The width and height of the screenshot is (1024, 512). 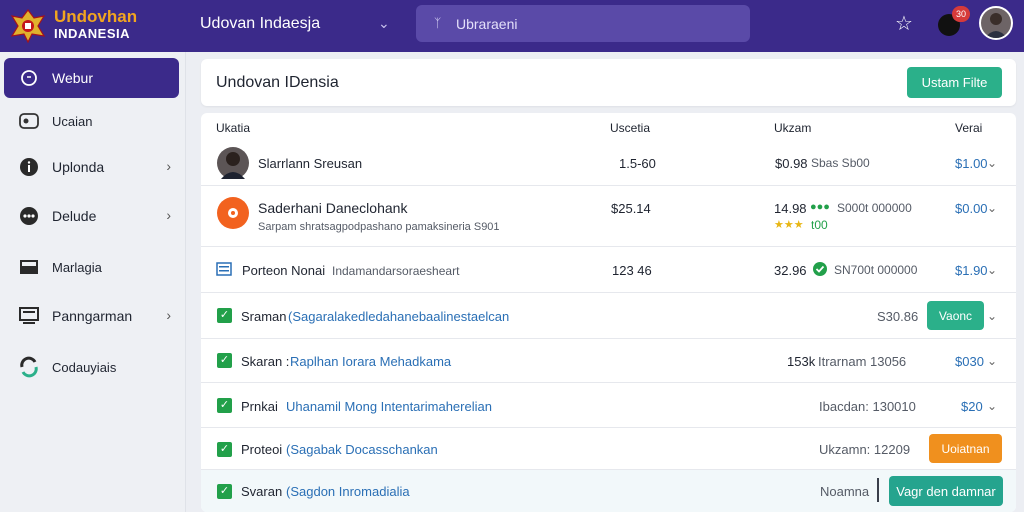 I want to click on sidebar-item-webur: Webur, so click(x=91, y=78).